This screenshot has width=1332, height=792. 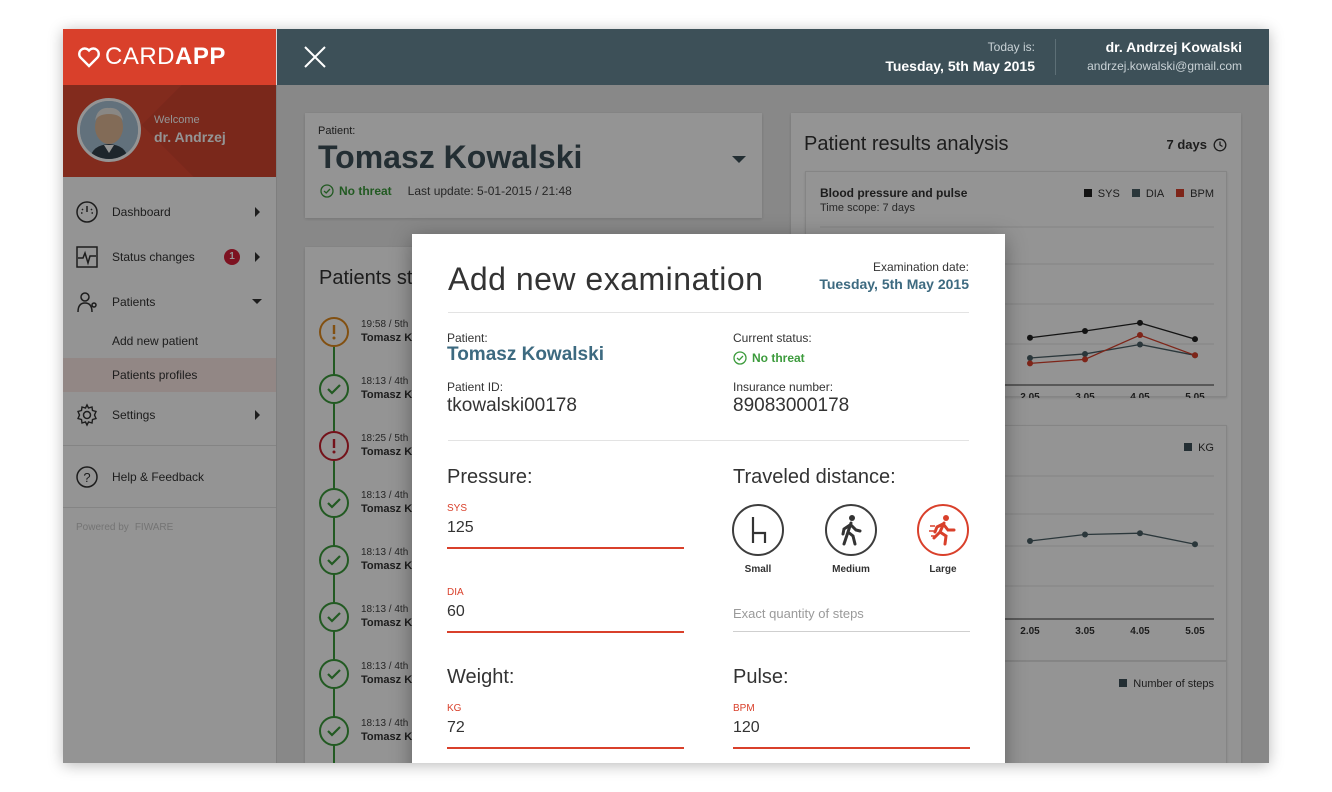 I want to click on sys-input: 125, so click(x=460, y=528).